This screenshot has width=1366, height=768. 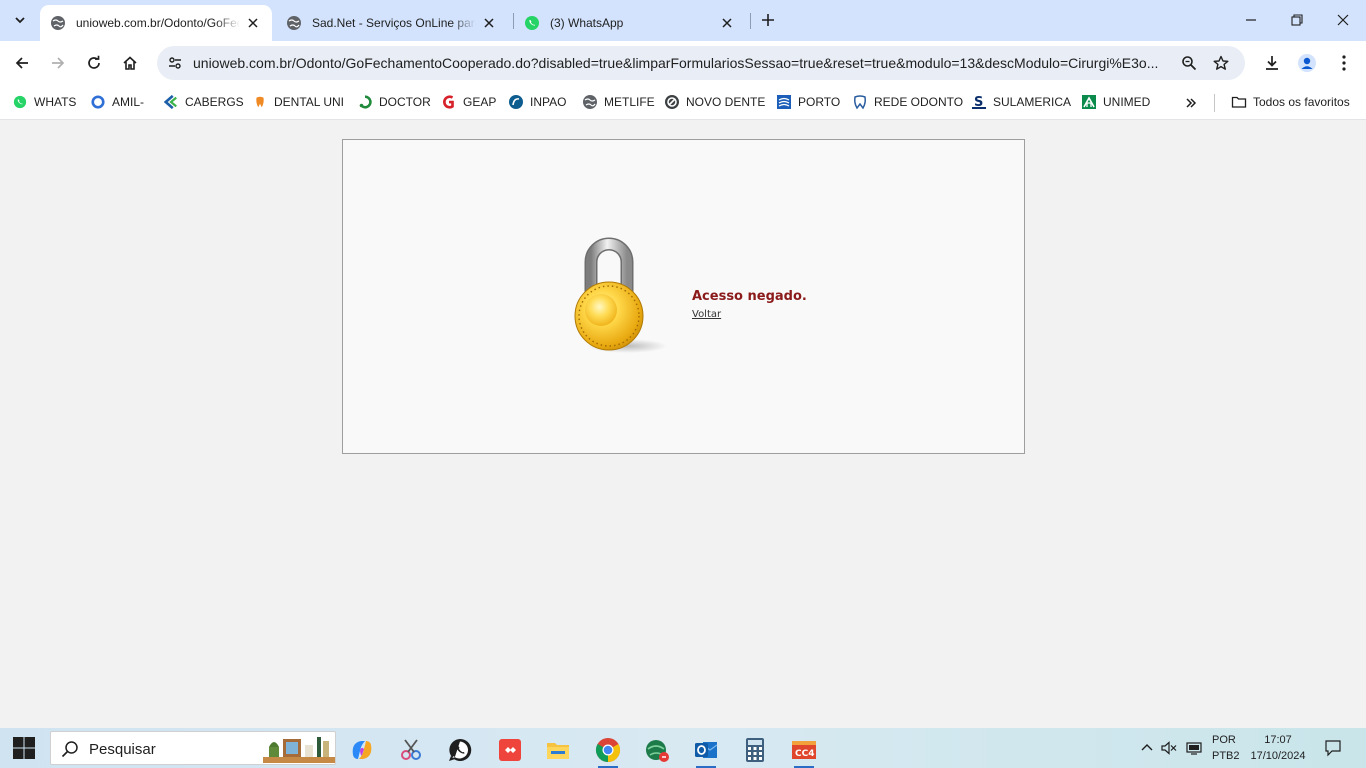 What do you see at coordinates (1189, 63) in the screenshot?
I see `zoom-icon` at bounding box center [1189, 63].